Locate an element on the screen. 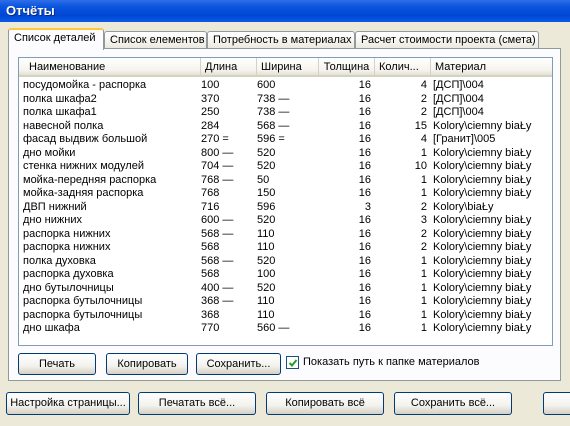  table-row: дно нижних 600 —520 16 3 Kolory\ciemny biaŁy is located at coordinates (285, 221).